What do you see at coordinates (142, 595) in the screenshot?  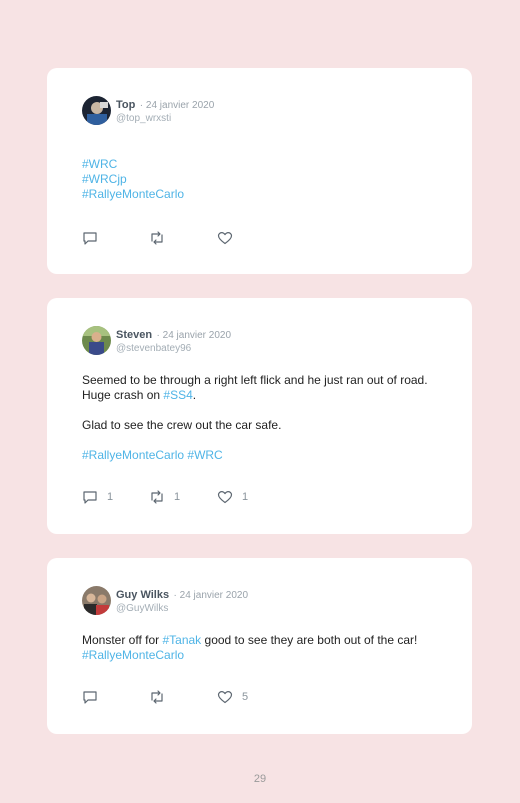 I see `author-name: Guy Wilks` at bounding box center [142, 595].